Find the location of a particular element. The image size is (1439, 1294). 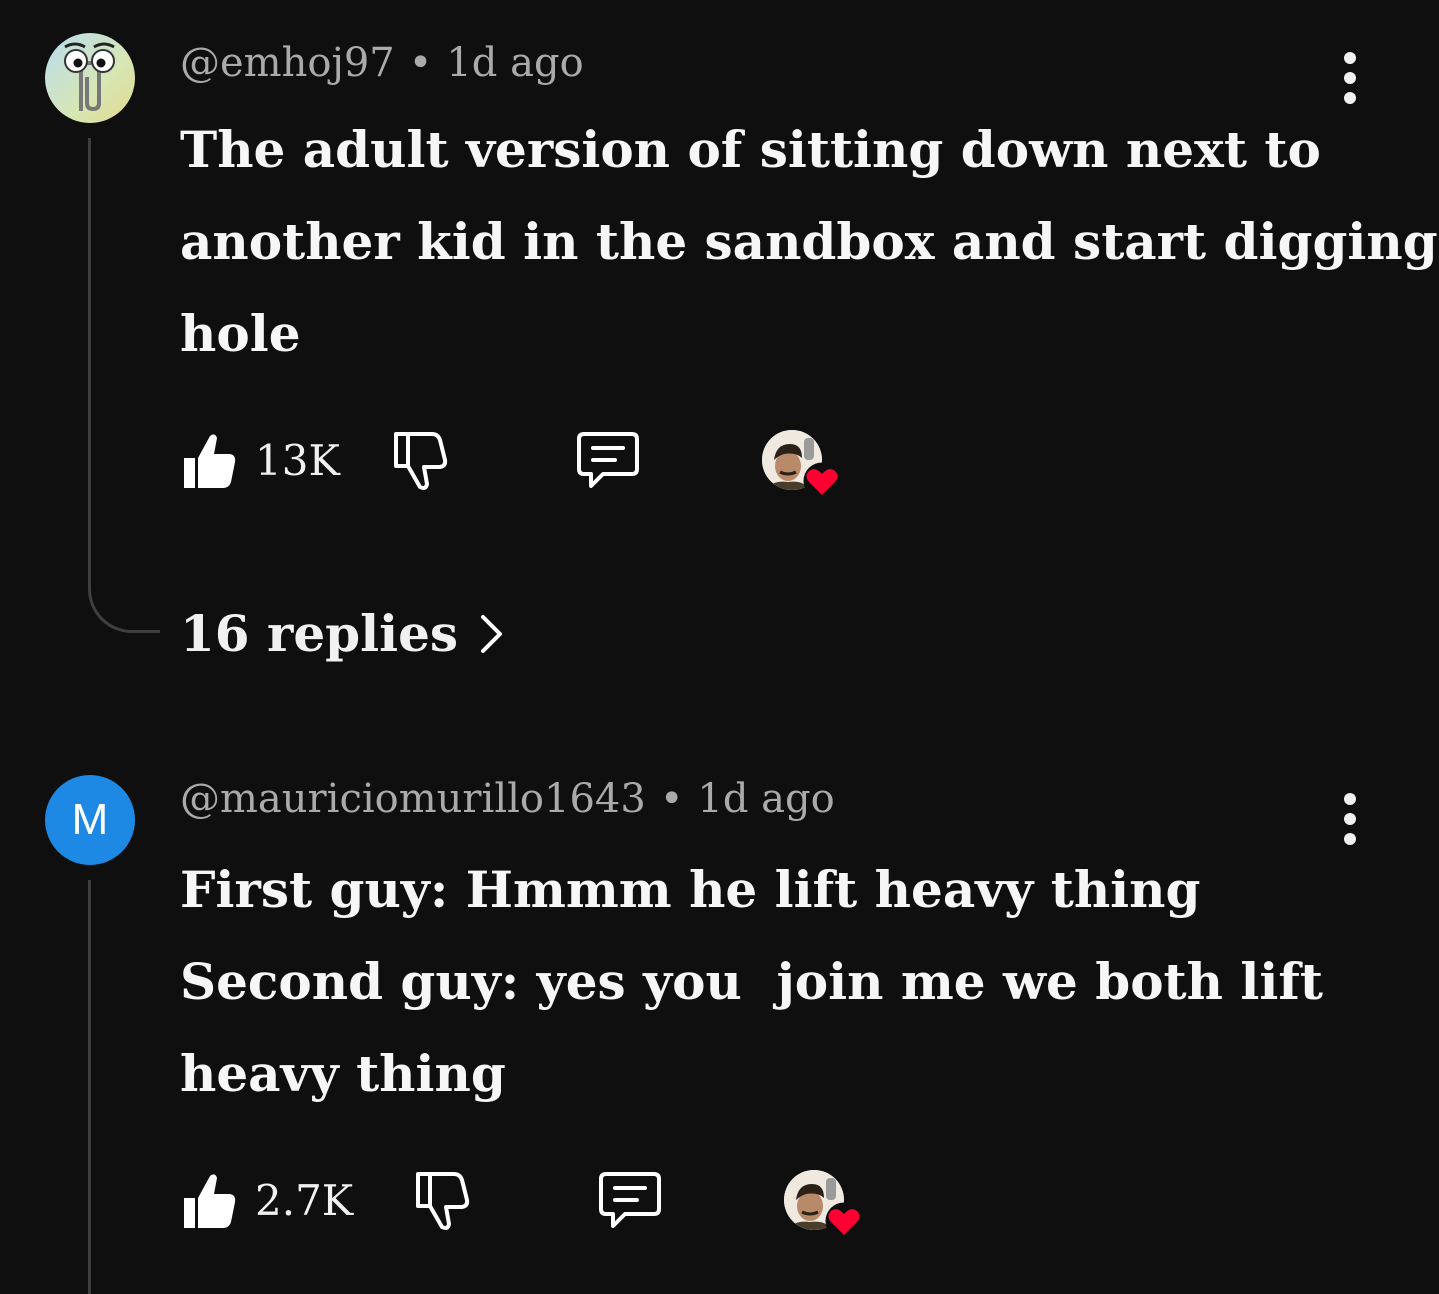

comment-line: heavy thing is located at coordinates (343, 1073).